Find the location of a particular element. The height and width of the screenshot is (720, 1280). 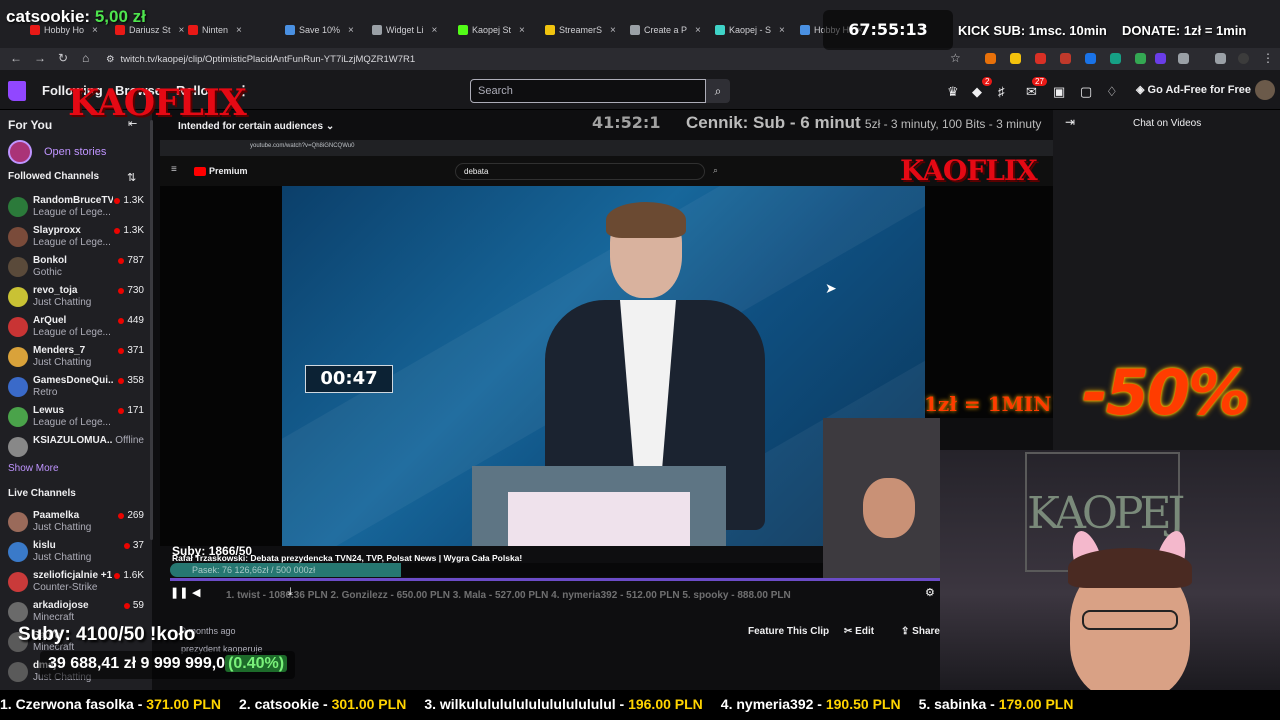

prime-icon: ♛ is located at coordinates (953, 92).